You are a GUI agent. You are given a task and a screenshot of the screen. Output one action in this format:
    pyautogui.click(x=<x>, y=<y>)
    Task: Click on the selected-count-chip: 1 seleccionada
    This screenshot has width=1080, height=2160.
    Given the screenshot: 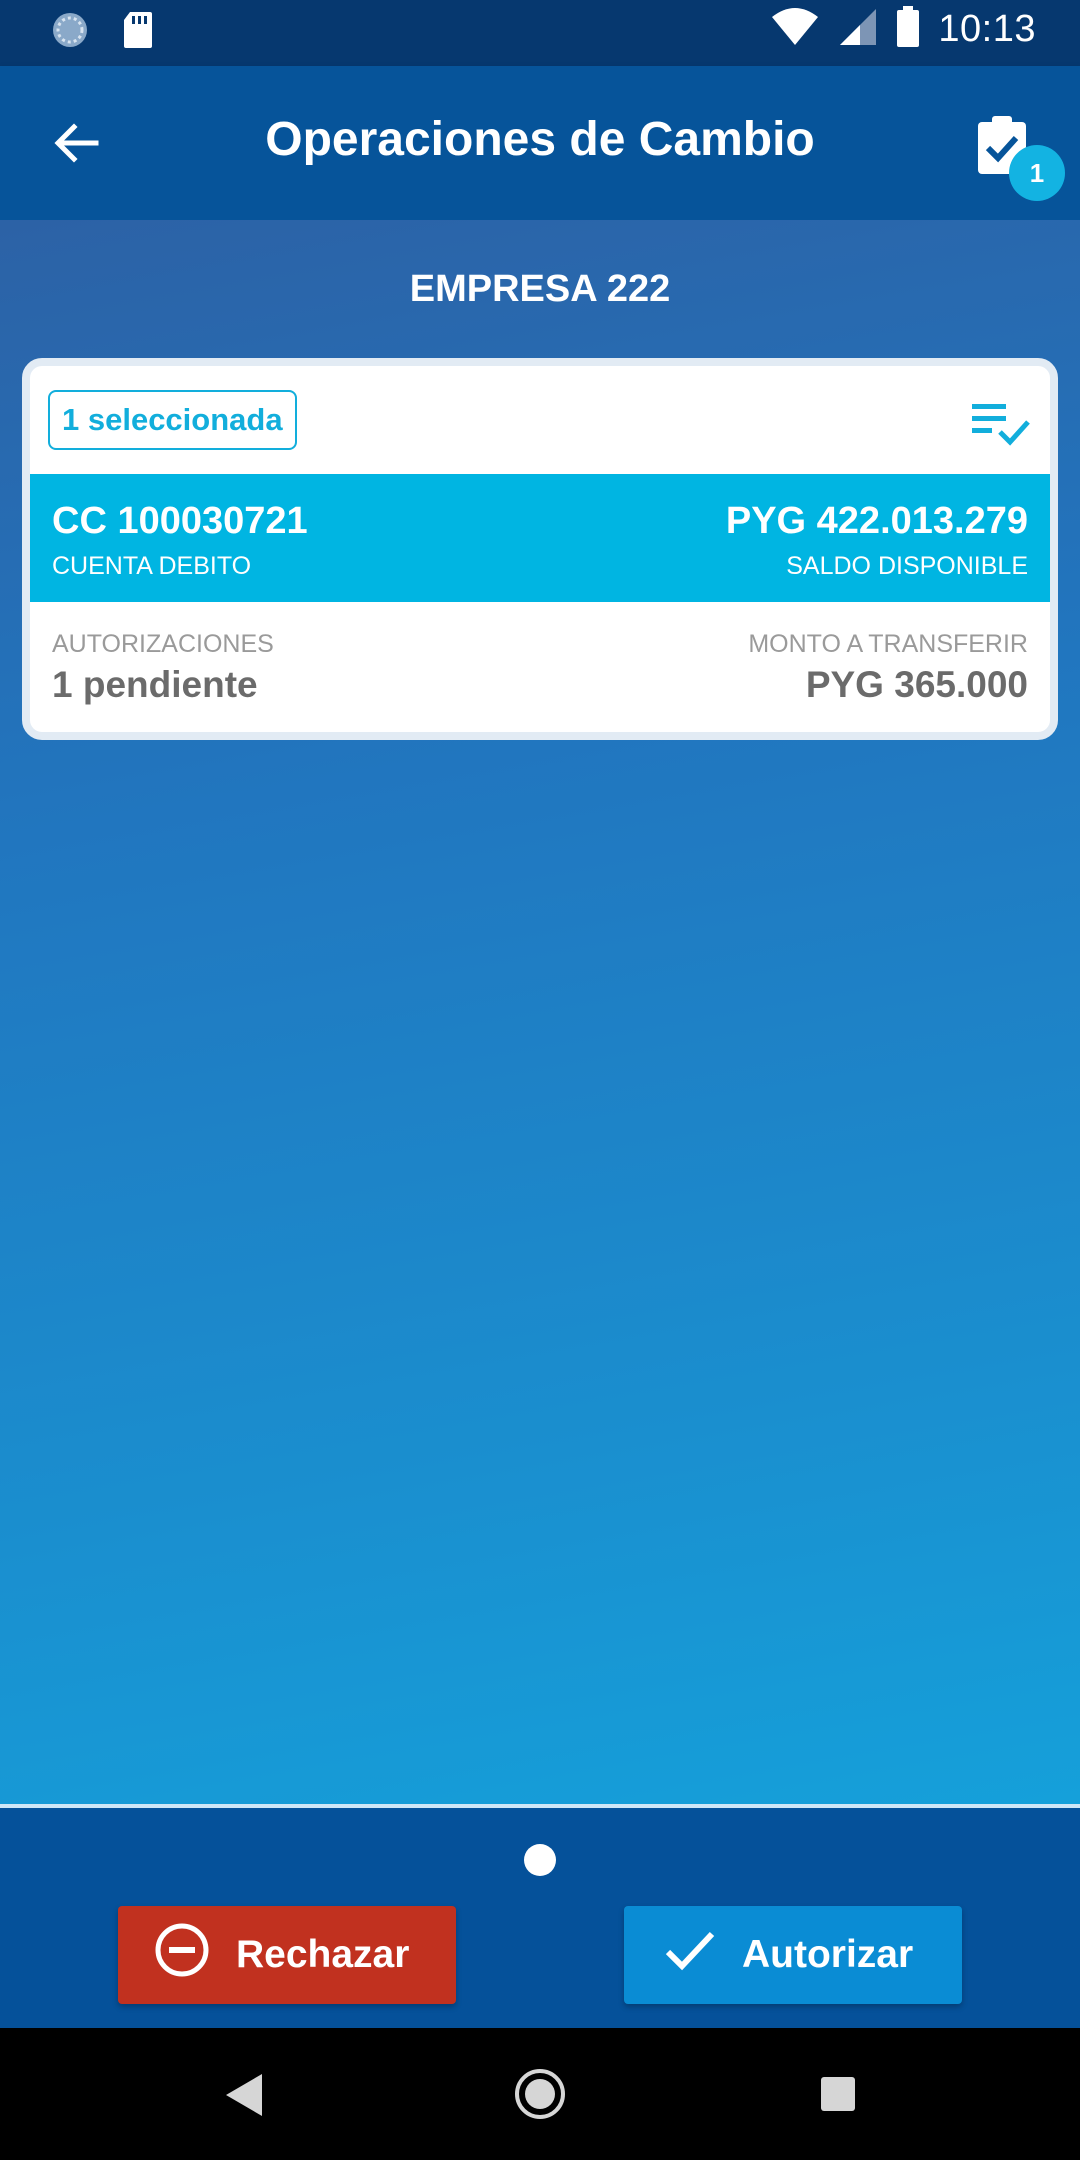 What is the action you would take?
    pyautogui.click(x=172, y=420)
    